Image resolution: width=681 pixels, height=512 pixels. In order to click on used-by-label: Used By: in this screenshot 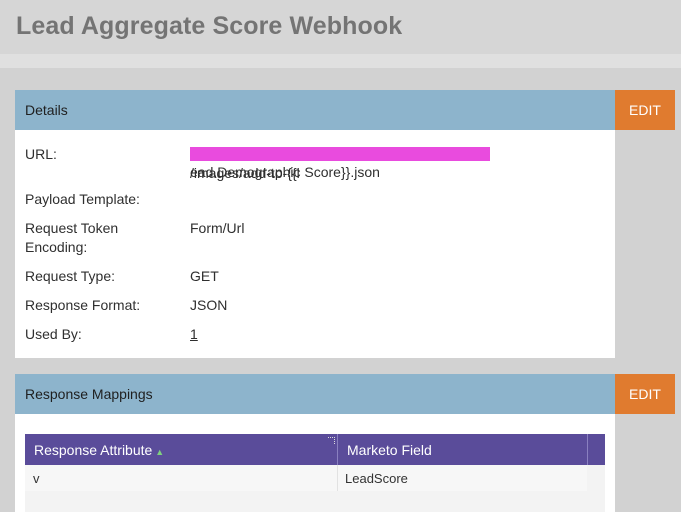, I will do `click(53, 334)`.